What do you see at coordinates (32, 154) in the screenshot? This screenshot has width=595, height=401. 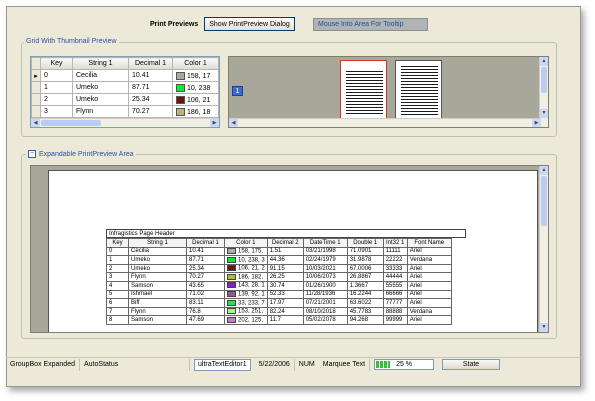 I see `collapse-icon: −` at bounding box center [32, 154].